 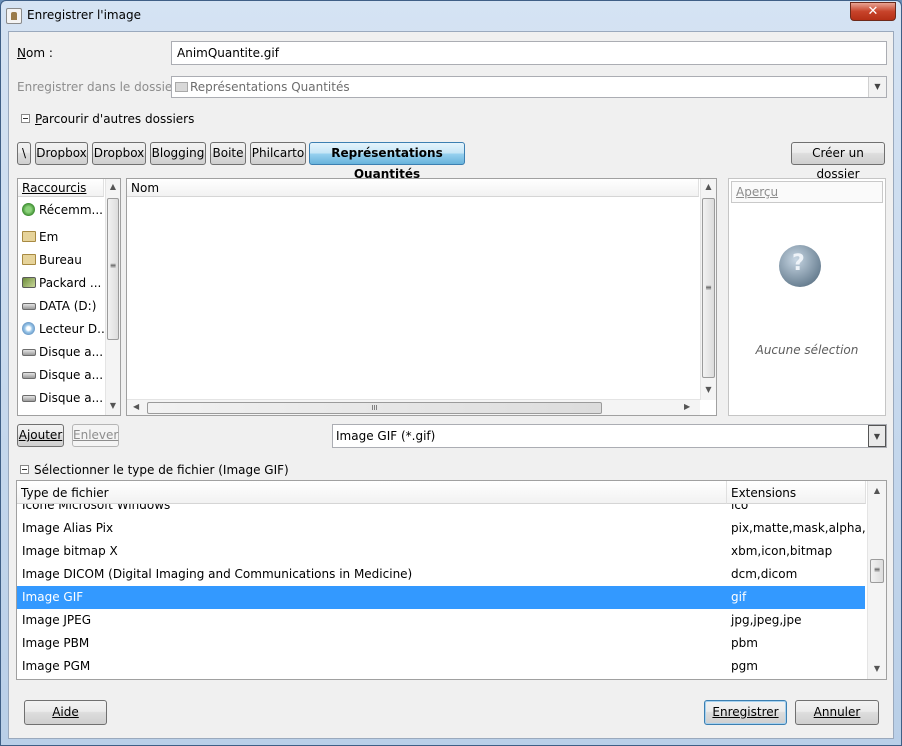 I want to click on place-item-label: Em, so click(x=49, y=237).